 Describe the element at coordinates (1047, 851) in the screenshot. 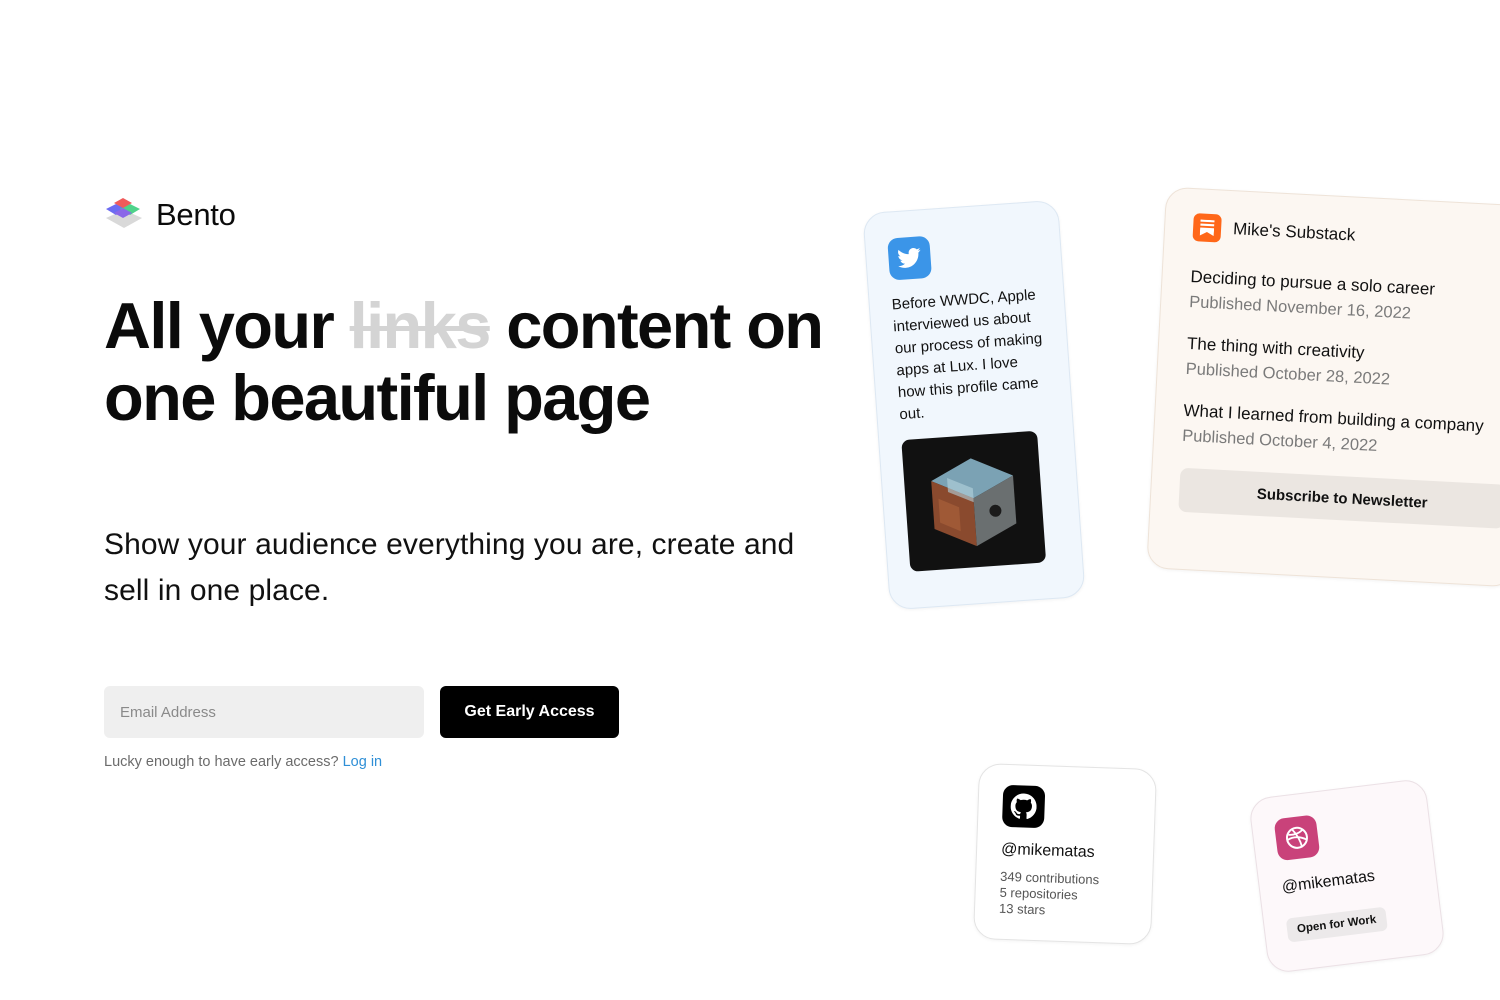

I see `github-handle: @mikematas` at that location.